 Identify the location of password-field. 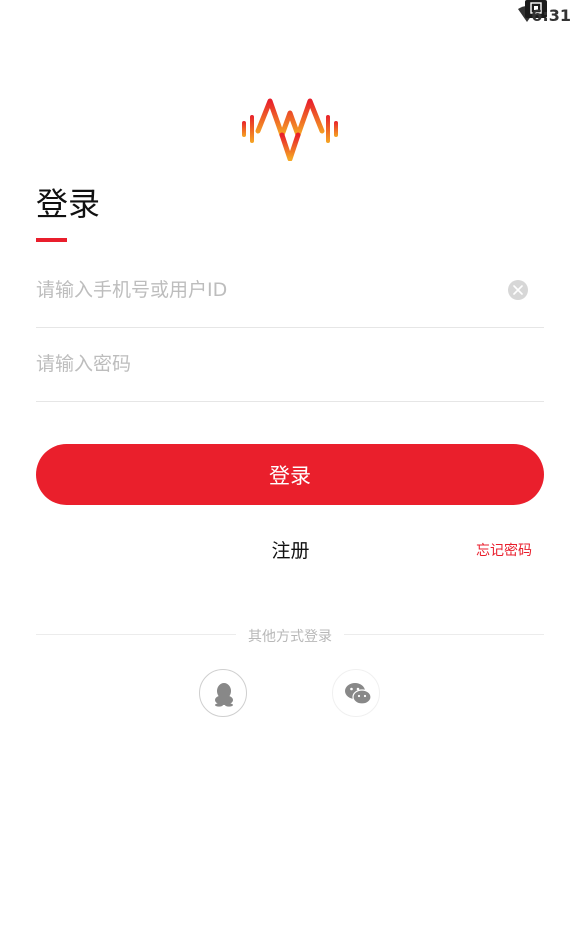
(290, 365).